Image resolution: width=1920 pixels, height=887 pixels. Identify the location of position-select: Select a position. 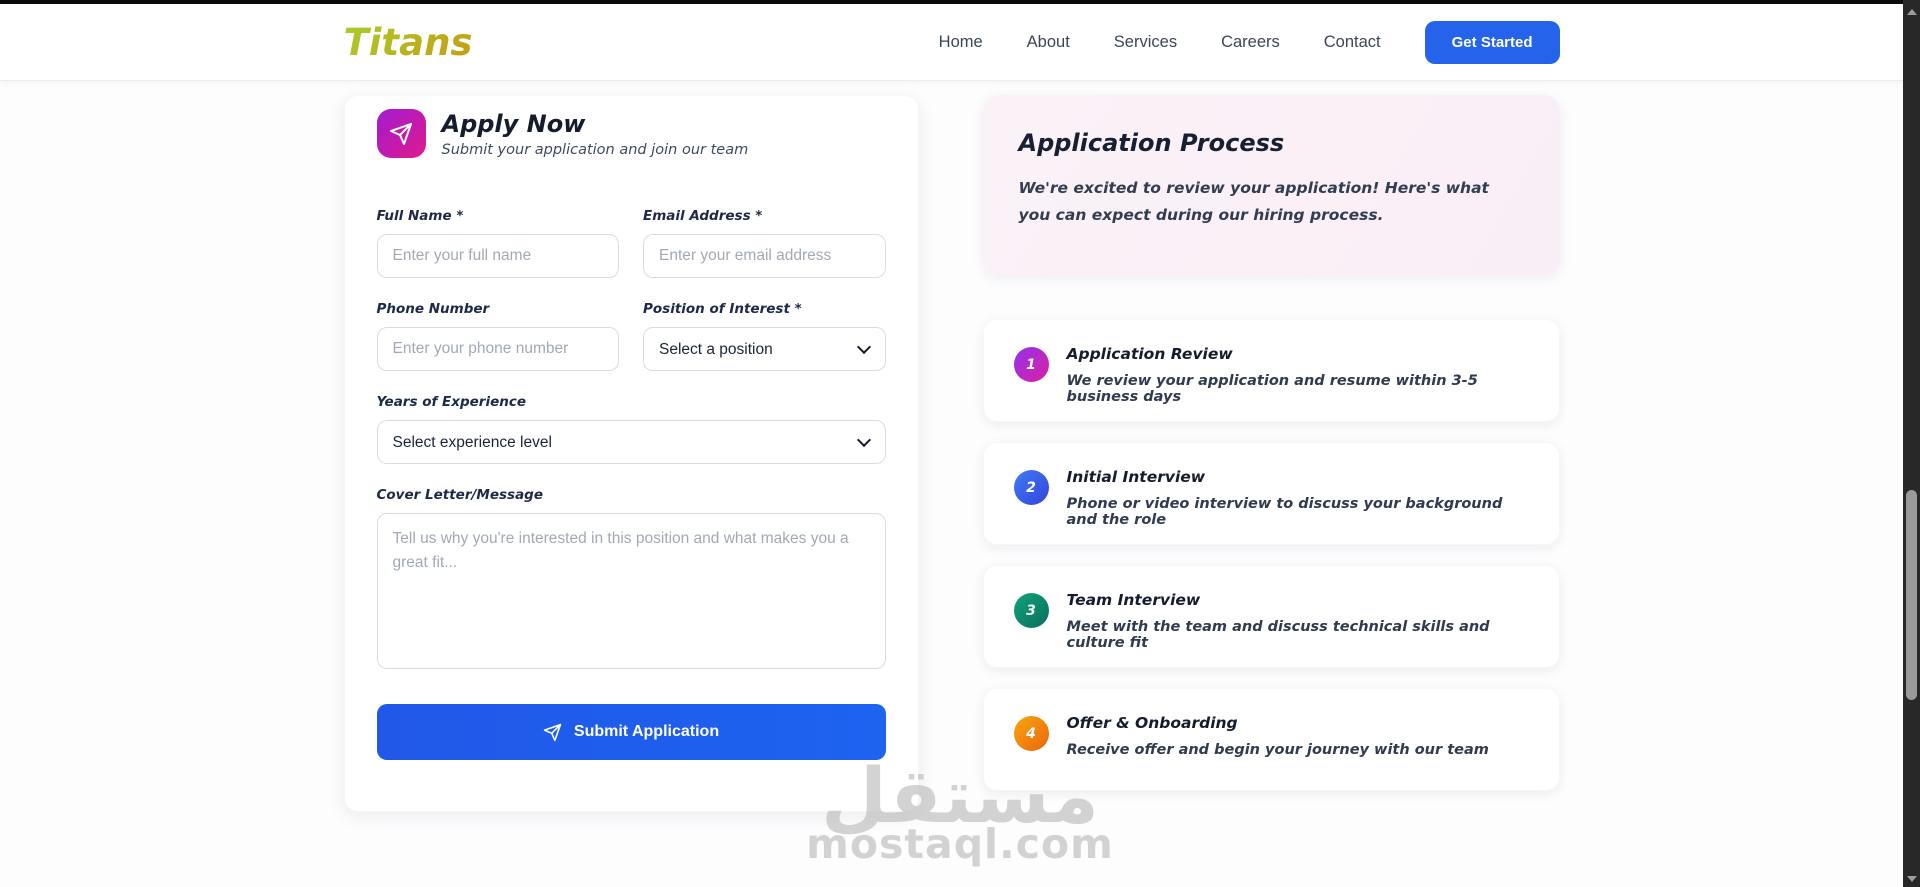
(764, 349).